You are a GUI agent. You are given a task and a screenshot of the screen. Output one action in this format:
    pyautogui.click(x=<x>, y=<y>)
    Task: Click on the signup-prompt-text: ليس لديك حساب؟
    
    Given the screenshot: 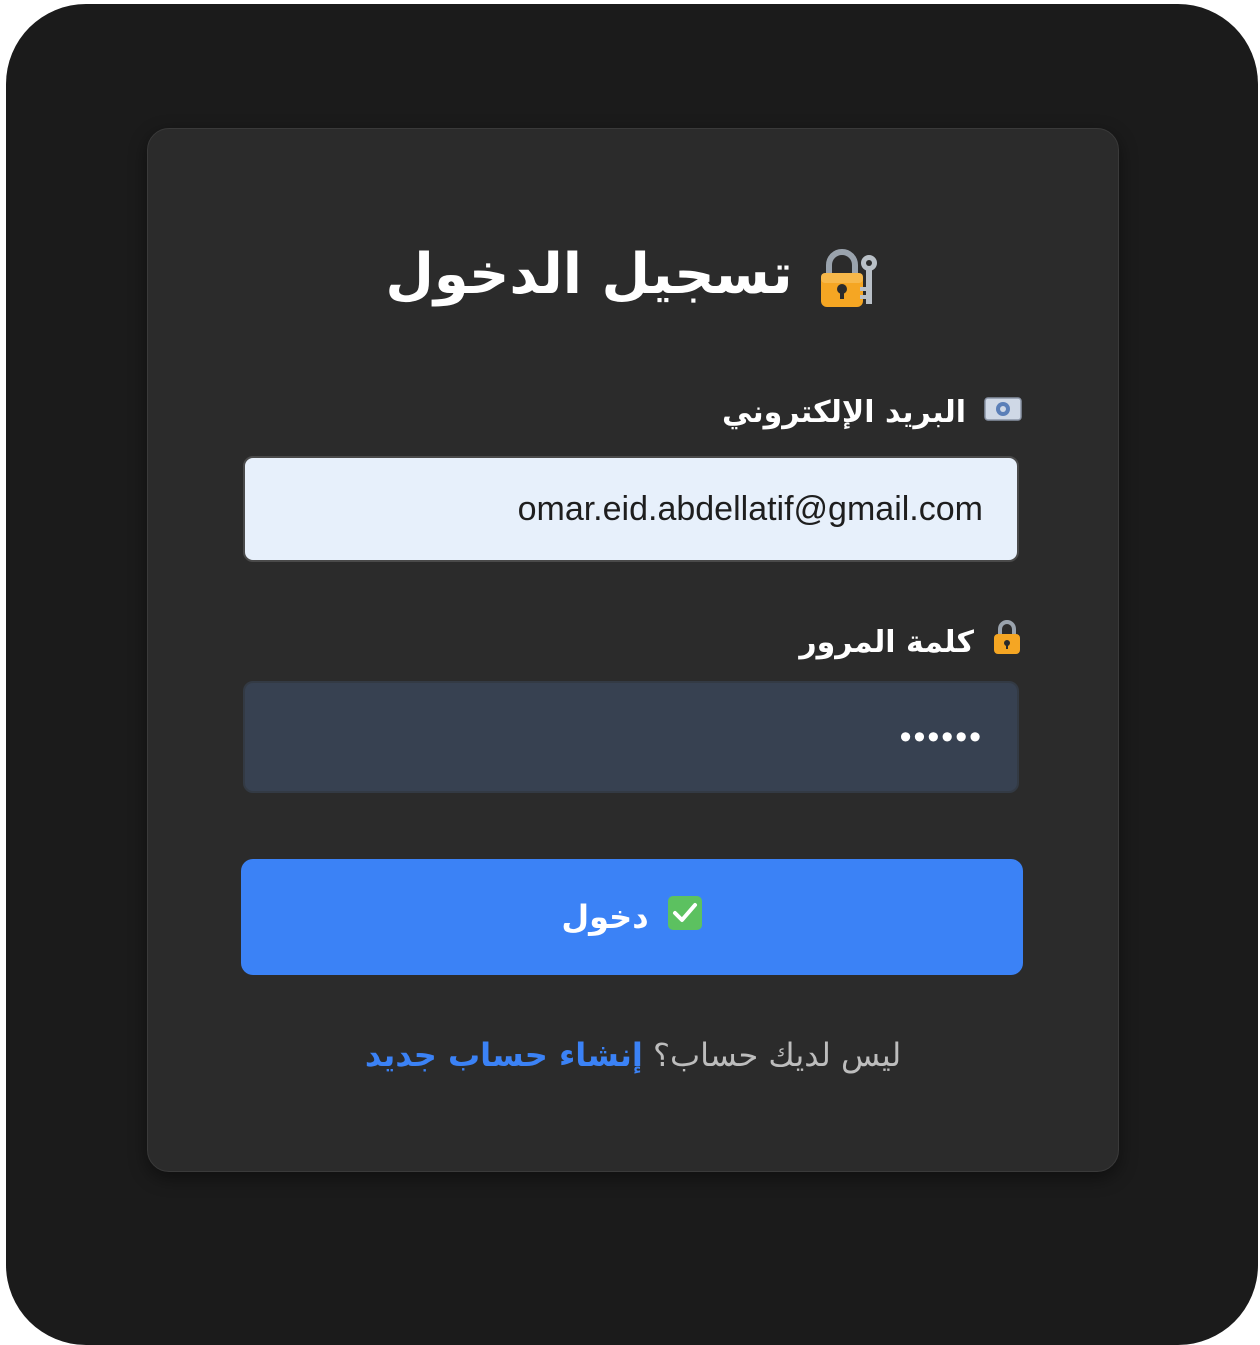 What is the action you would take?
    pyautogui.click(x=777, y=1055)
    